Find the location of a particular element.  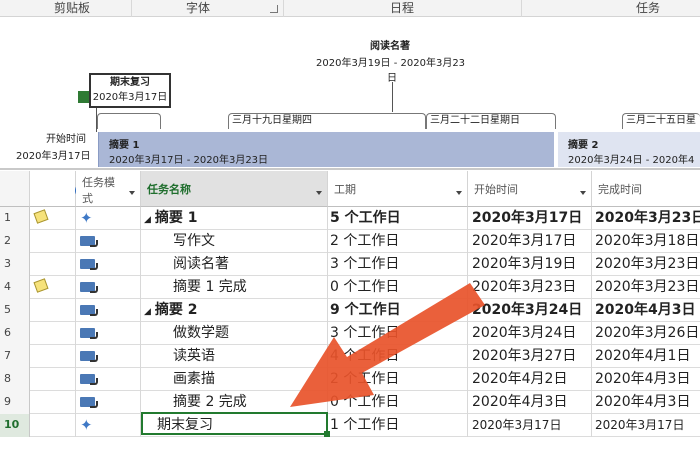

row-number: 7 is located at coordinates (15, 356).